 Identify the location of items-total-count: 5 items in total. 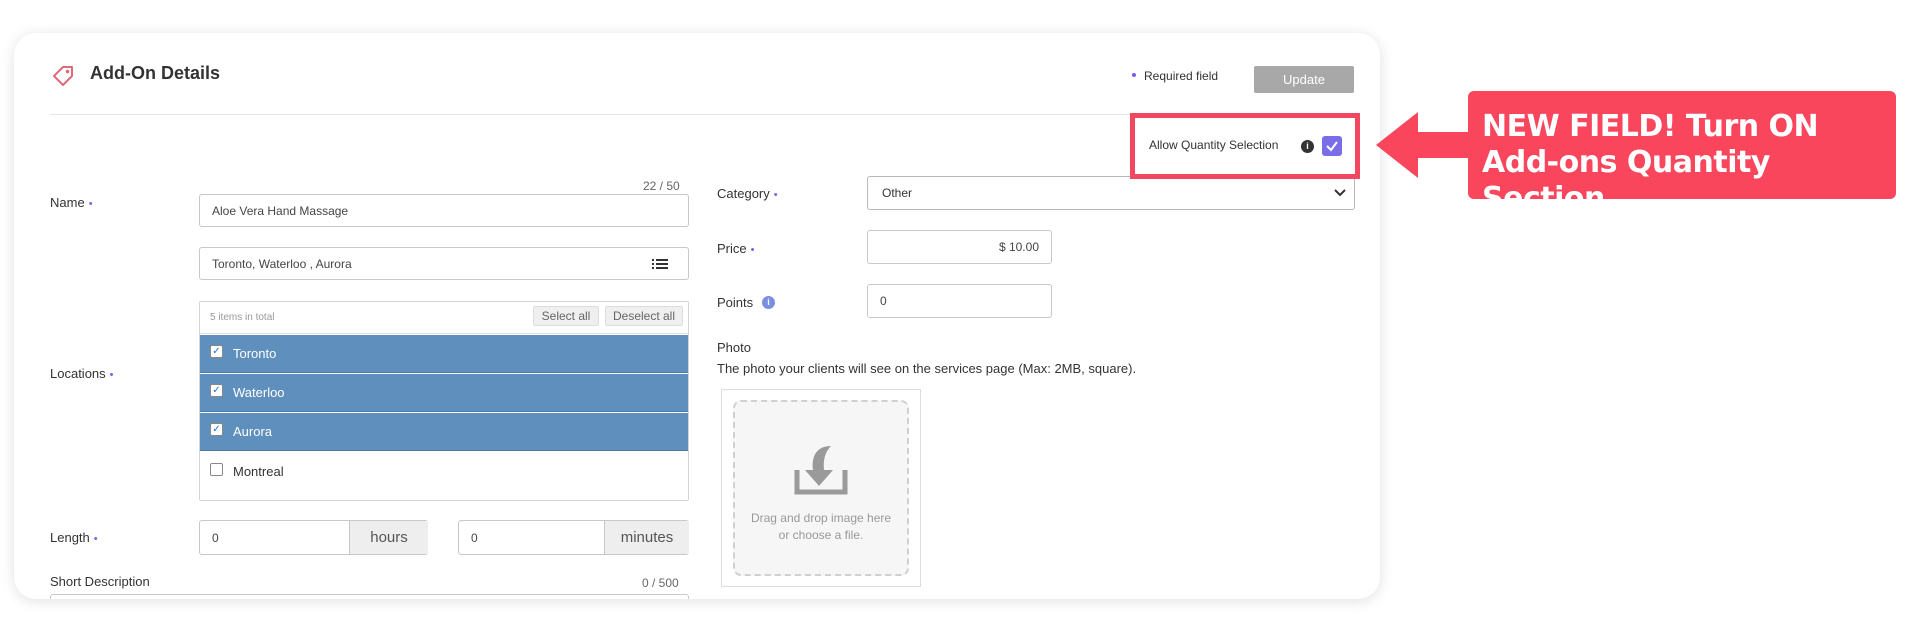
(242, 317).